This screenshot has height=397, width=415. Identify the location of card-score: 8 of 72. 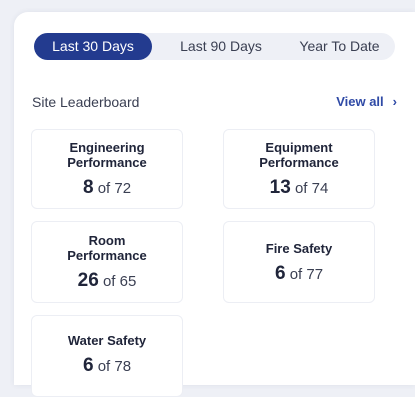
(107, 188).